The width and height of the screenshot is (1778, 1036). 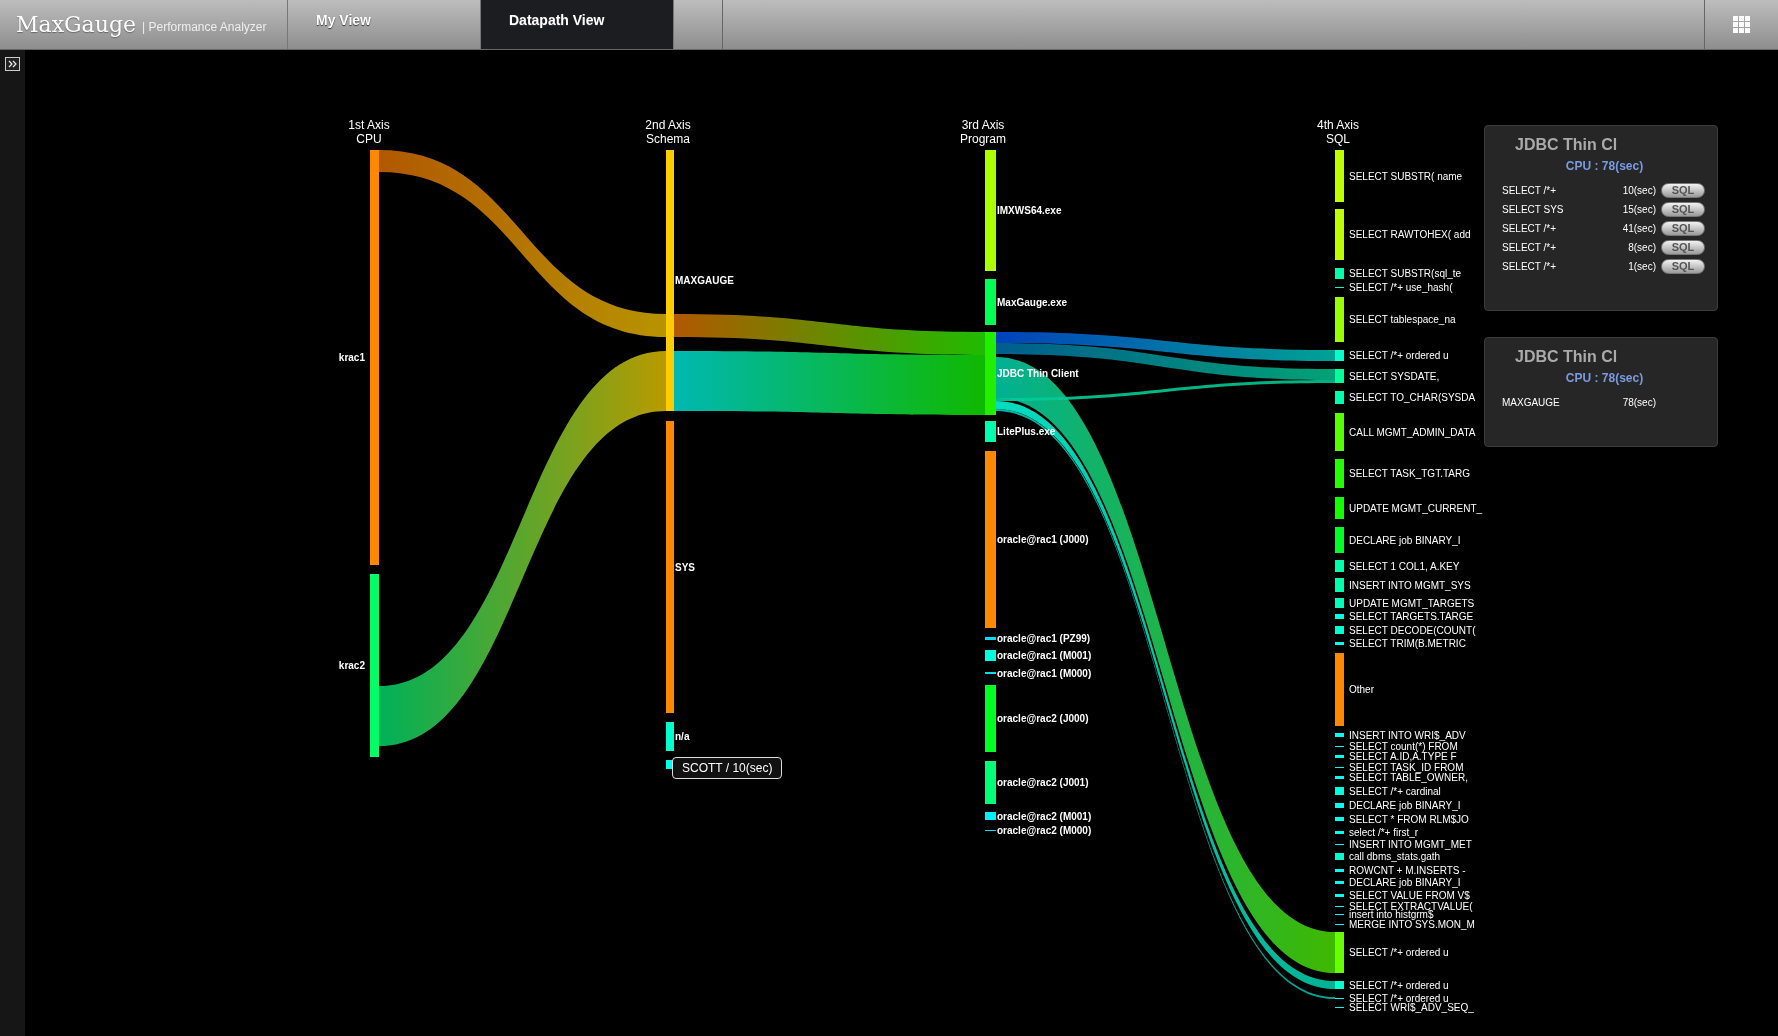 What do you see at coordinates (1412, 397) in the screenshot?
I see `node-label: SELECT TO_CHAR(SYSDA` at bounding box center [1412, 397].